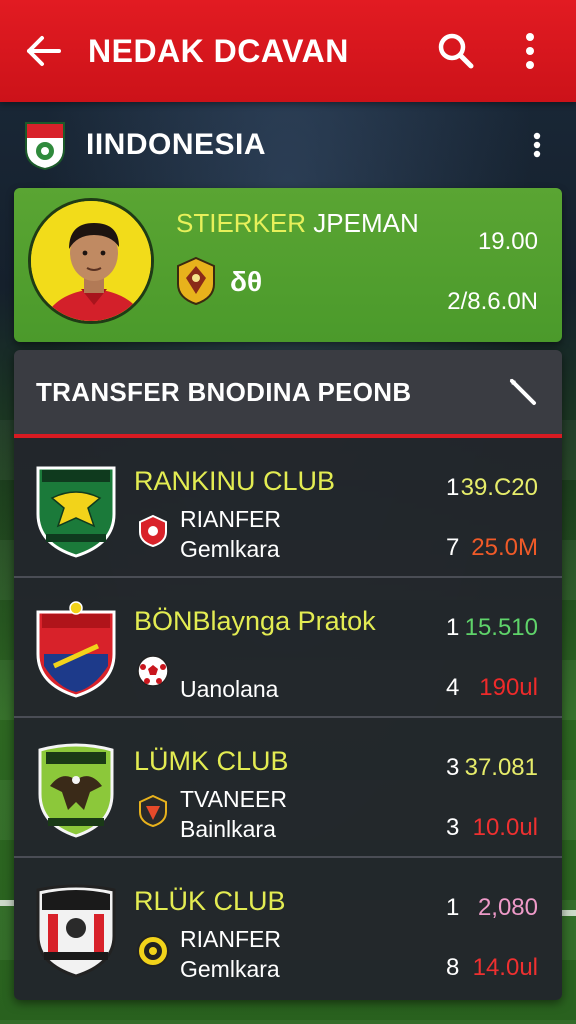  I want to click on player-role: STIERKER JPEMAN, so click(297, 223).